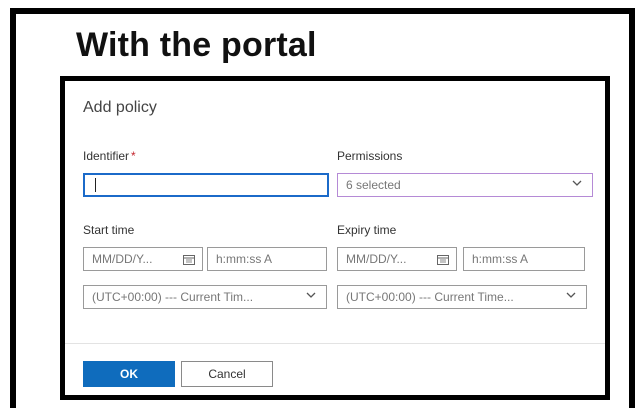 The height and width of the screenshot is (408, 640). Describe the element at coordinates (335, 343) in the screenshot. I see `footer-divider` at that location.